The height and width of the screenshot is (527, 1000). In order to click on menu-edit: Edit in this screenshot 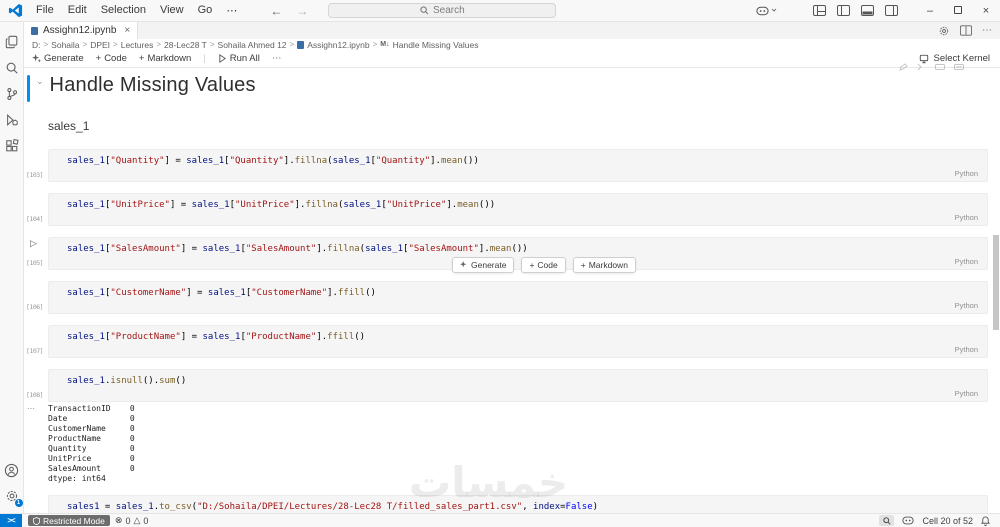, I will do `click(77, 10)`.